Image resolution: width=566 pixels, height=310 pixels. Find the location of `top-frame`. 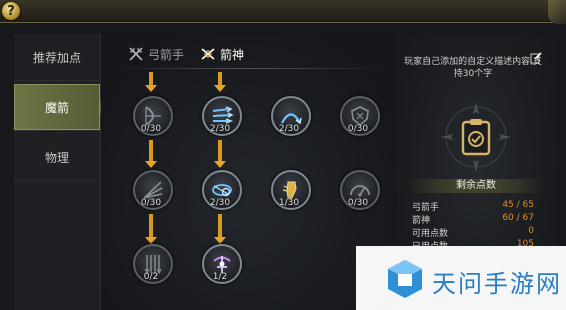

top-frame is located at coordinates (283, 11).